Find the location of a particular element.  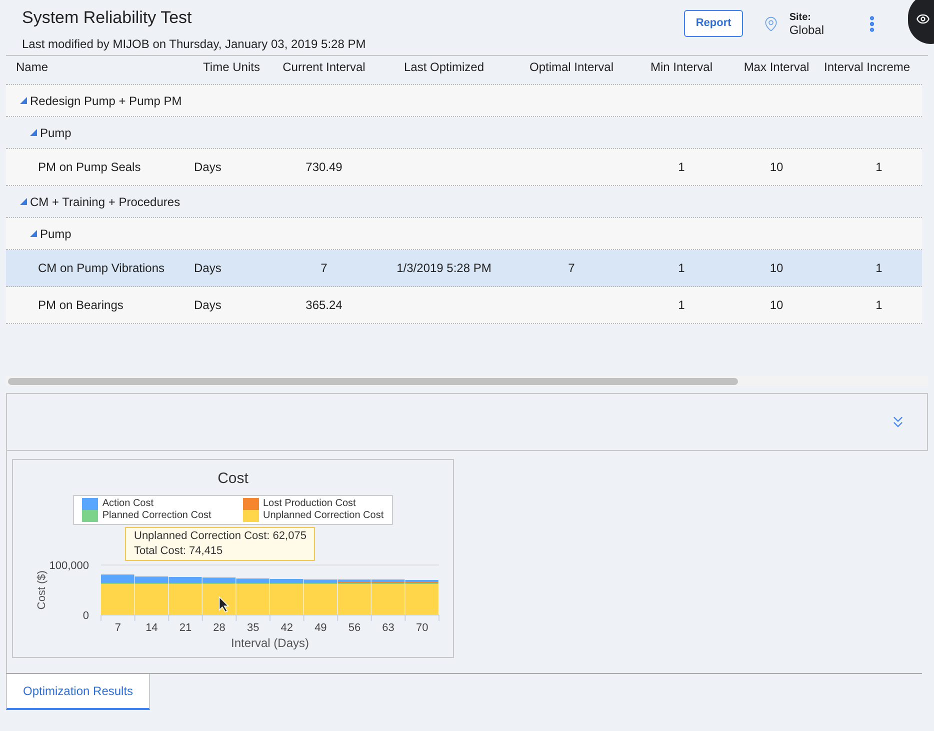

last-modified-text: Last modified by MIJOB on Thursday, January 03, 2019 5:28 PM is located at coordinates (194, 44).